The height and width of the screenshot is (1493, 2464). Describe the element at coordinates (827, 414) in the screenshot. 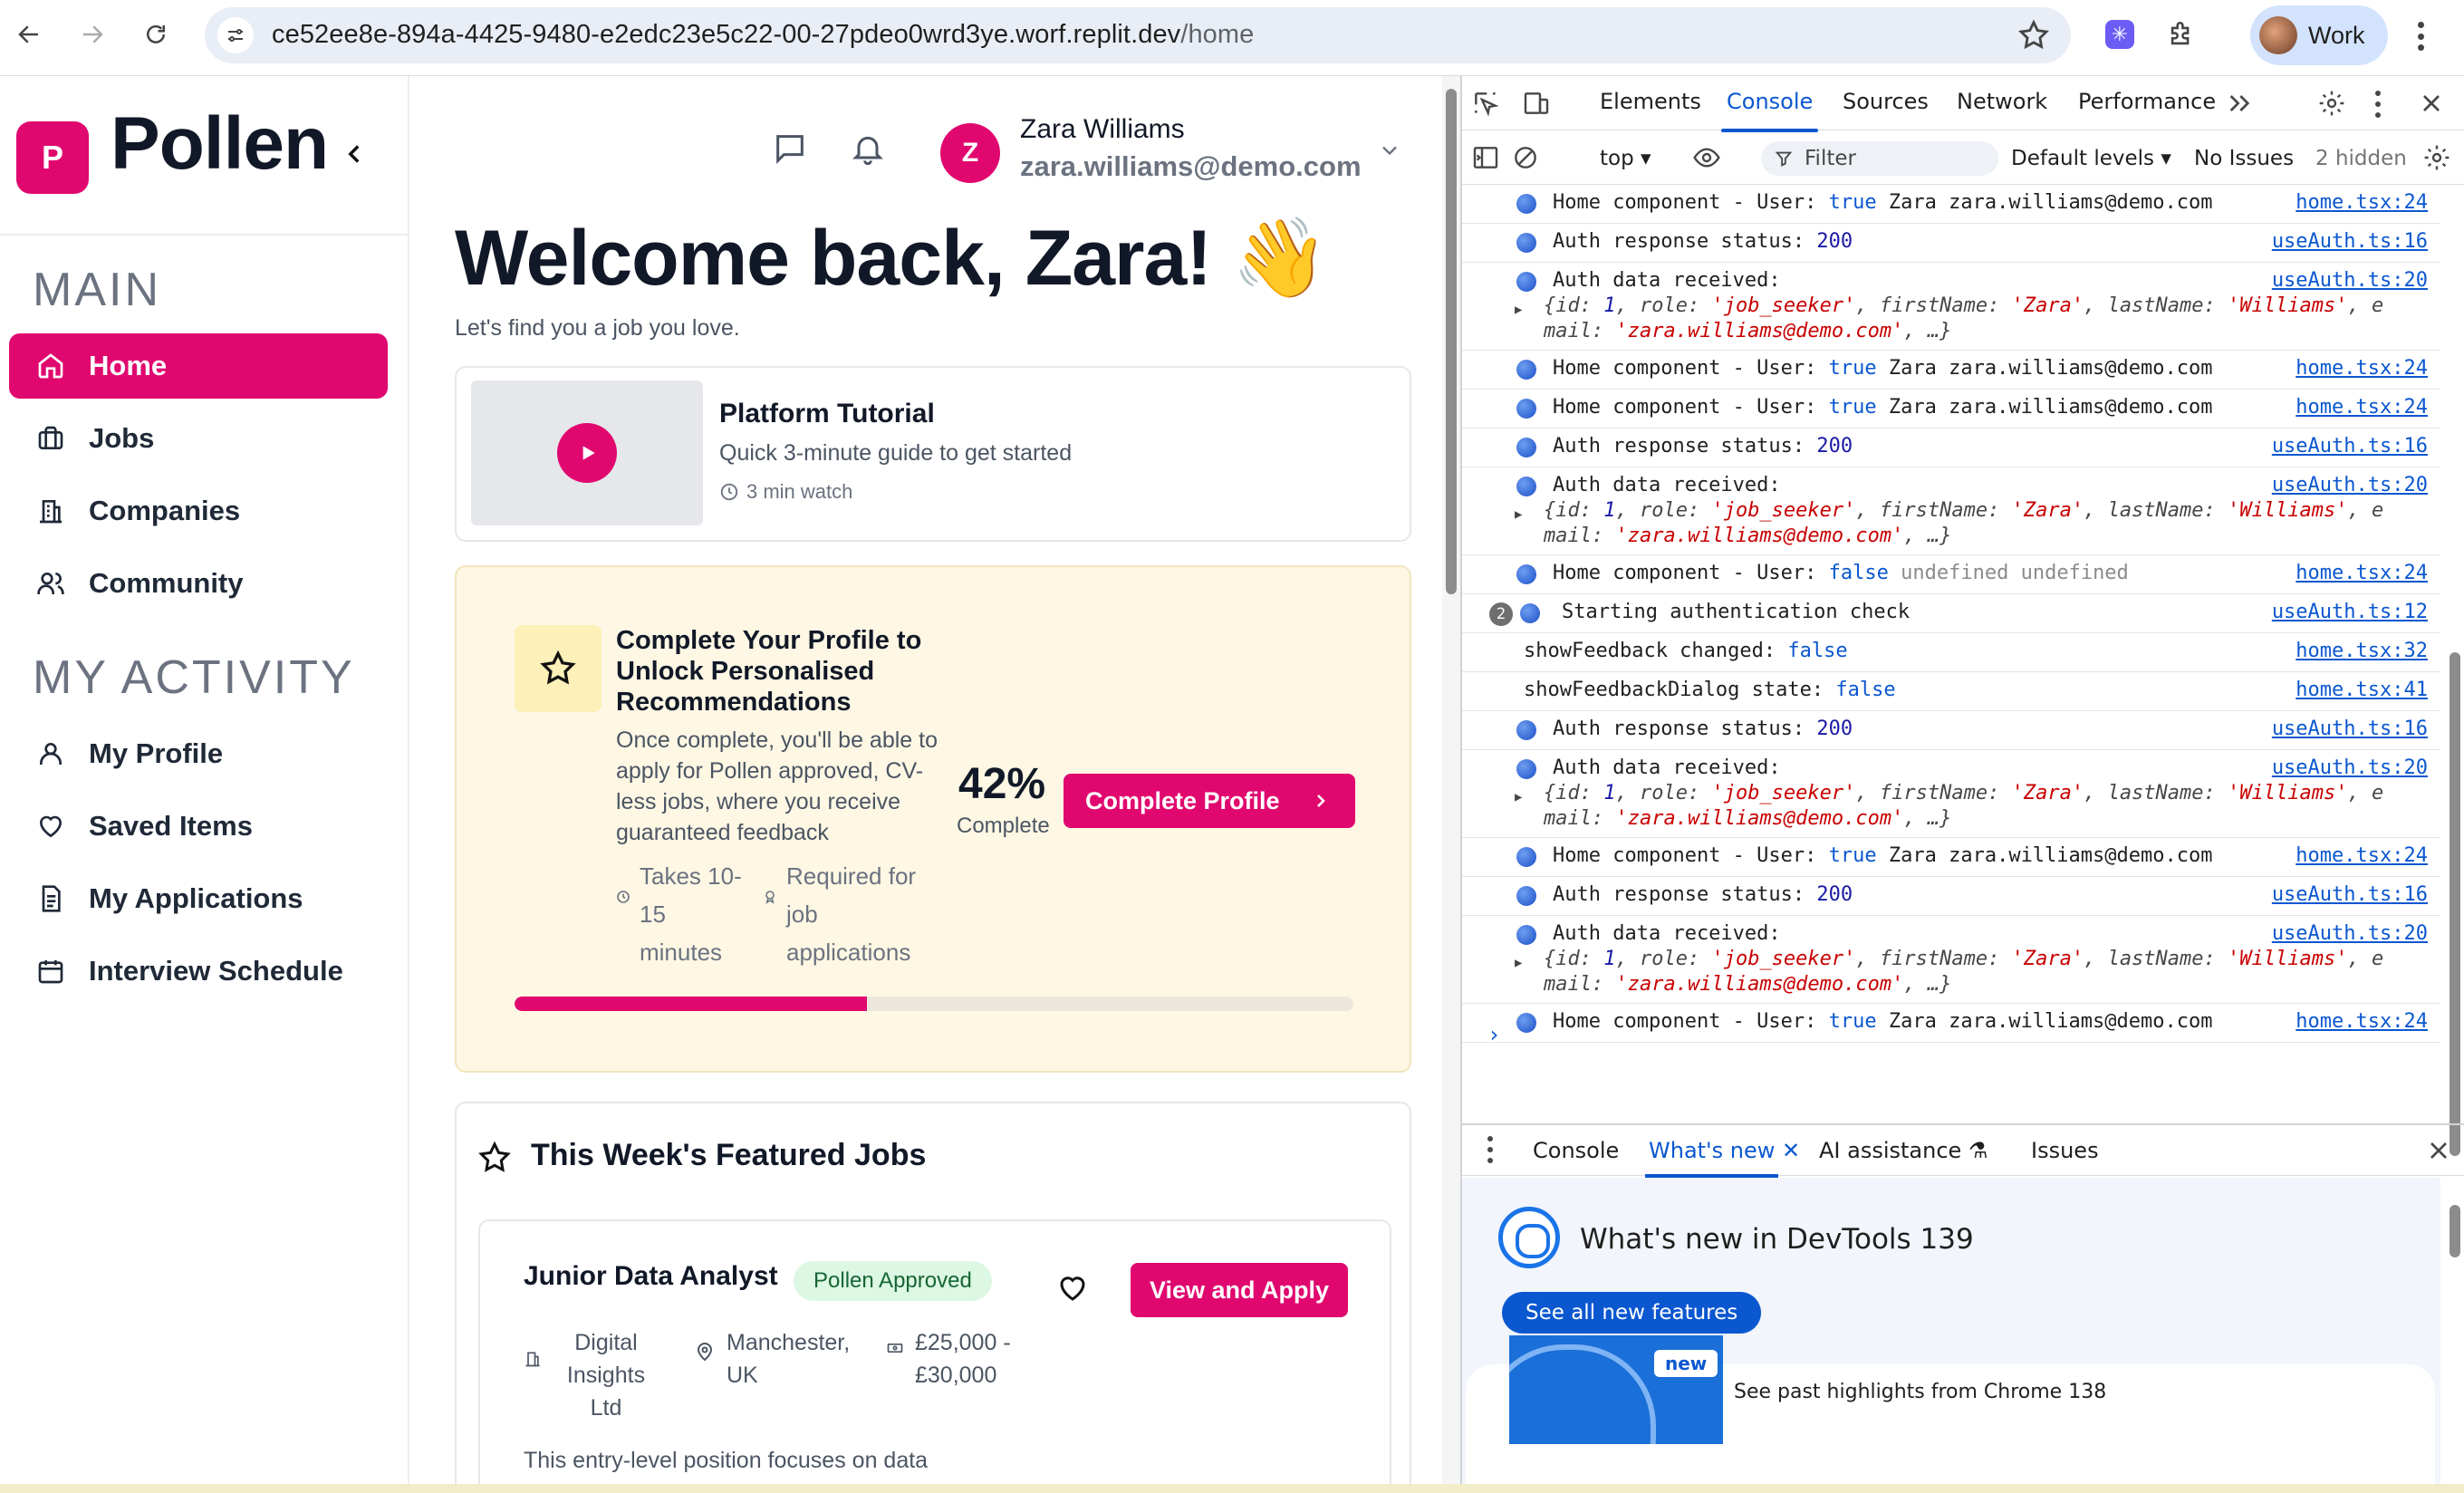

I see `tutorial-title: Platform Tutorial` at that location.